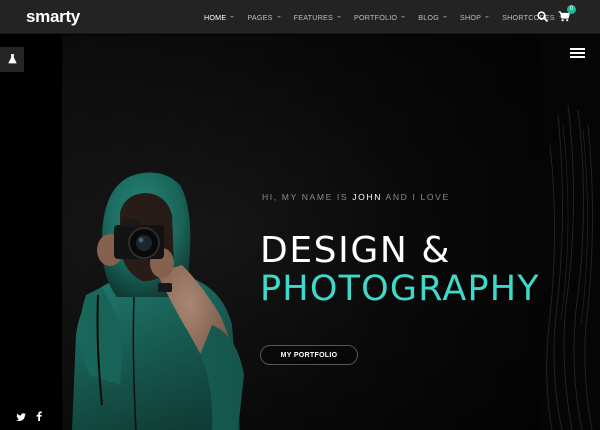  I want to click on cart-icon: 0, so click(567, 14).